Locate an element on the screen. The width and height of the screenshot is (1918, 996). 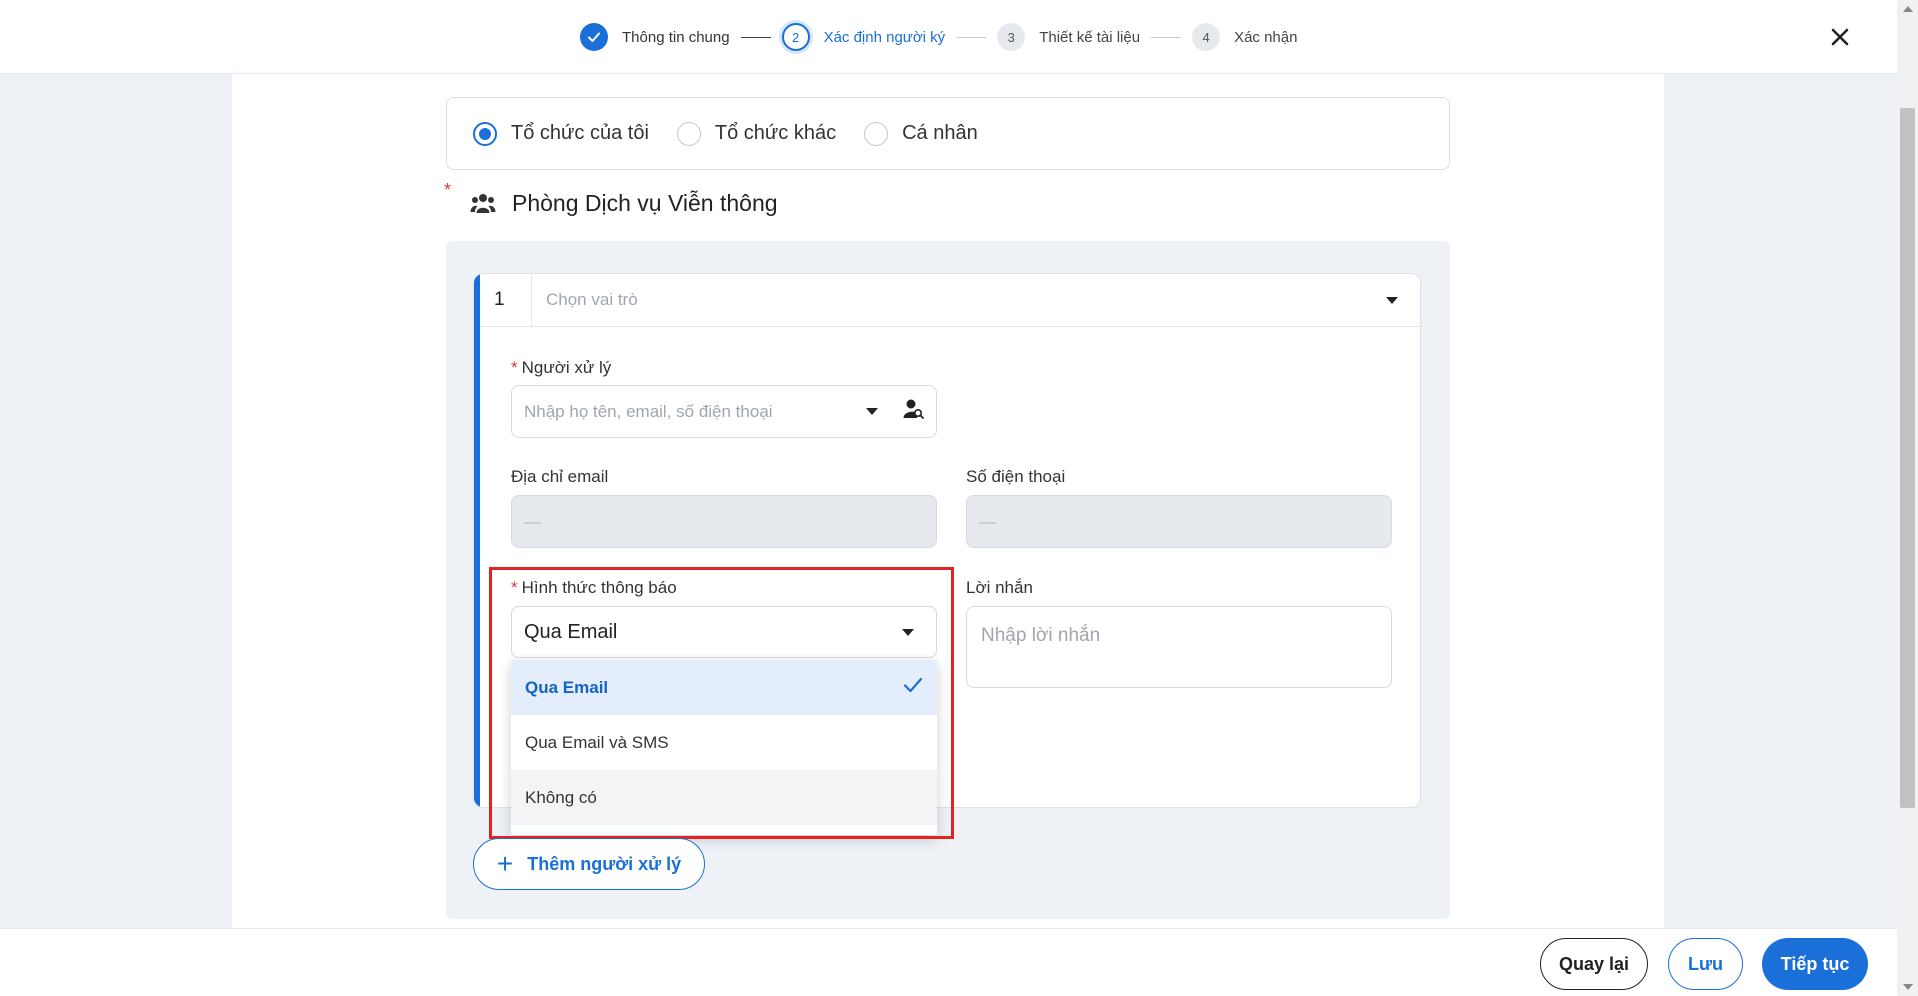
step-general-info: Thông tin chung is located at coordinates (655, 37).